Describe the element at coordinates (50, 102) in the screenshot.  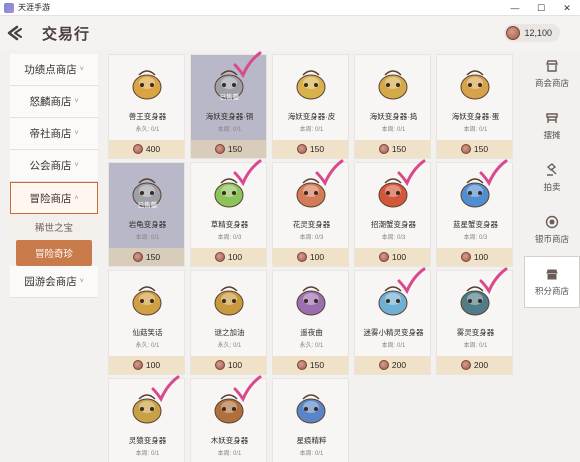
I see `nav-label: 怒麟商店` at that location.